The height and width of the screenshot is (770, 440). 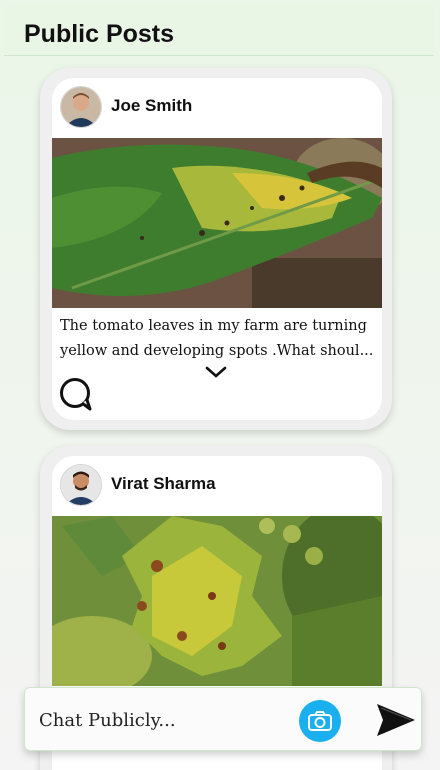 What do you see at coordinates (219, 30) in the screenshot?
I see `app-header: Public Posts` at bounding box center [219, 30].